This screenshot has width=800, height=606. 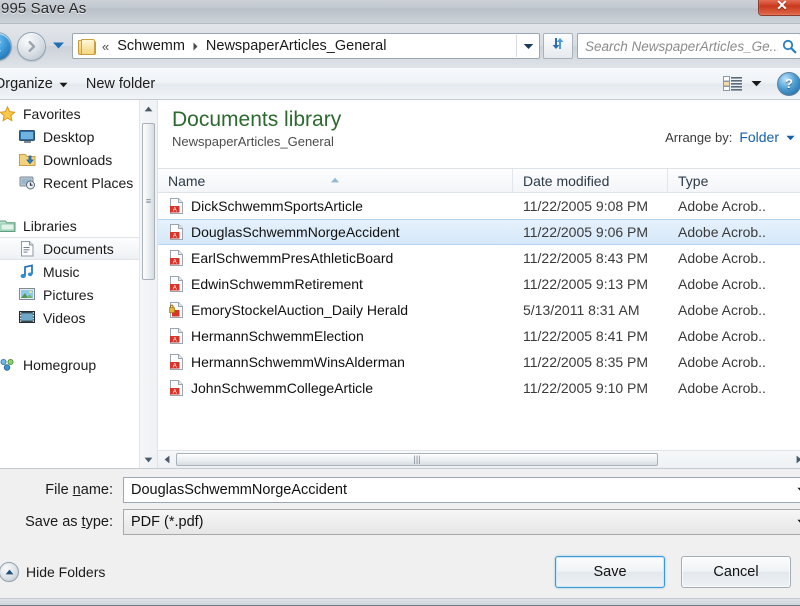 What do you see at coordinates (736, 572) in the screenshot?
I see `cancel-button: Cancel` at bounding box center [736, 572].